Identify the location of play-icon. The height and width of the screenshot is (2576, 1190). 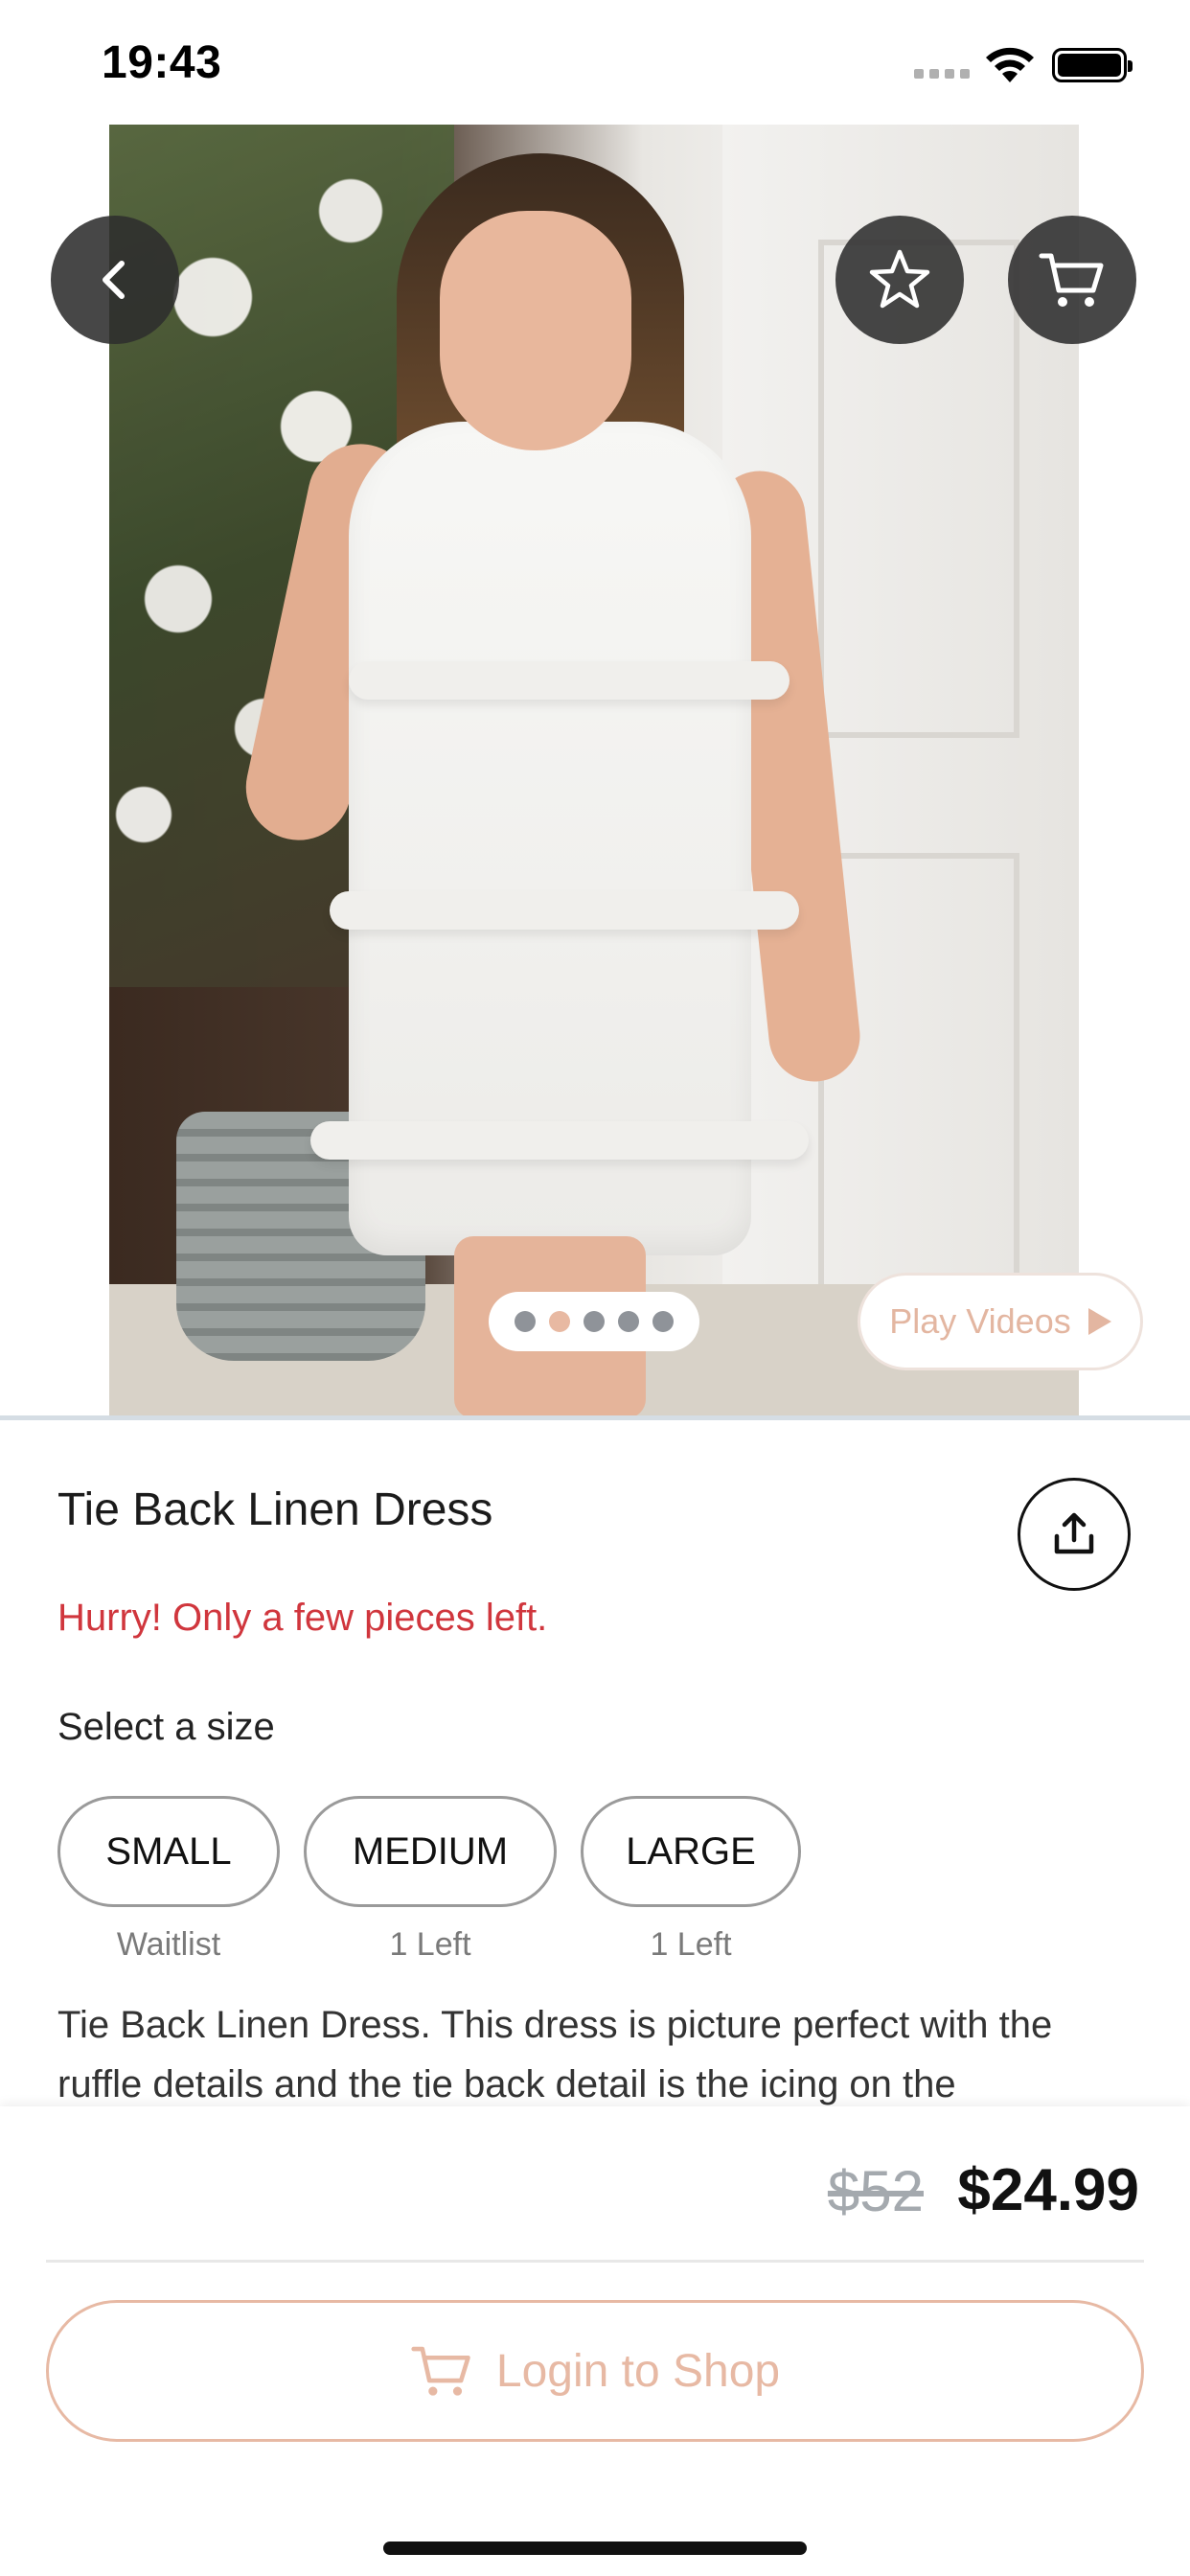
(1099, 1321).